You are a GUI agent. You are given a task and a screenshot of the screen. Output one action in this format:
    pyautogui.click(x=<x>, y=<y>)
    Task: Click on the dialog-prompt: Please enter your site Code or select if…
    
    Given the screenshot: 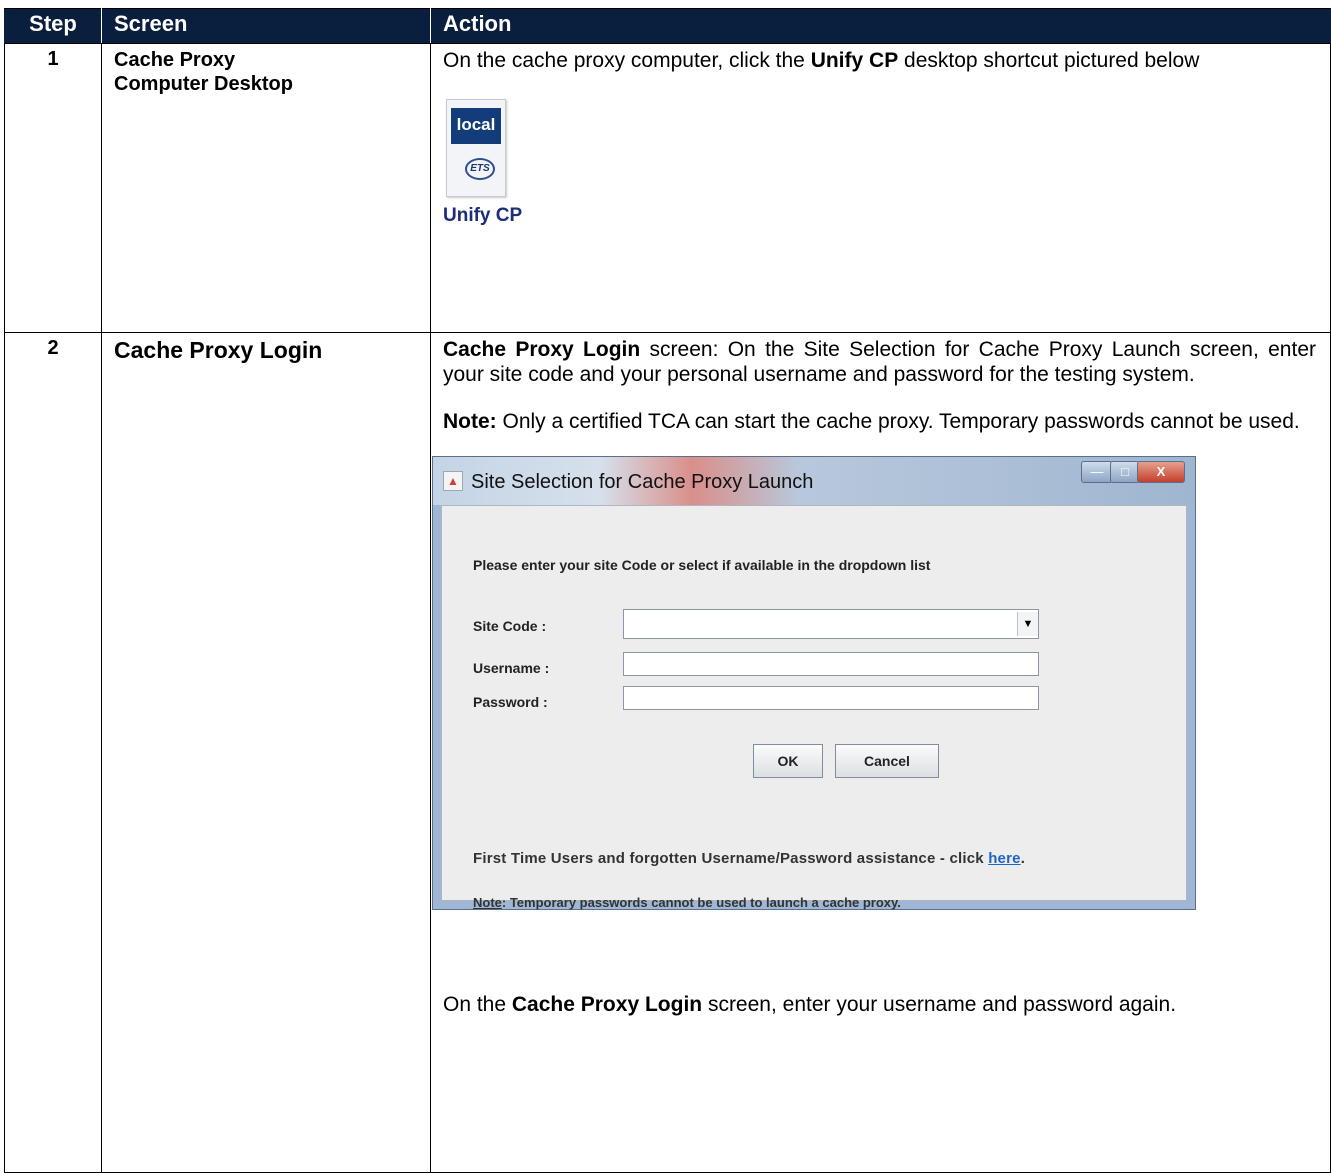 What is the action you would take?
    pyautogui.click(x=702, y=565)
    